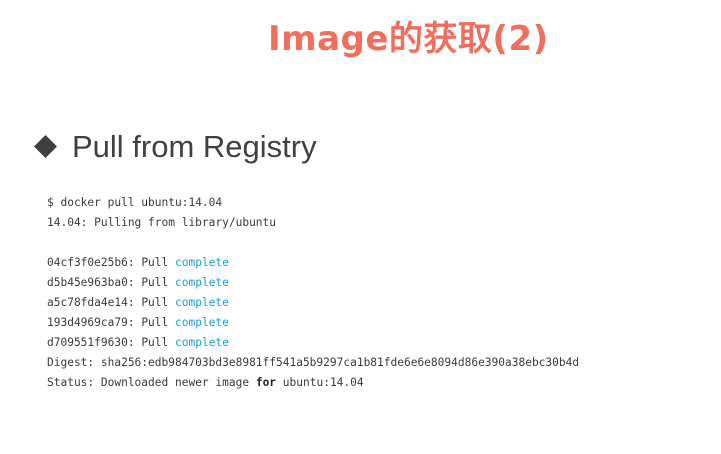 The height and width of the screenshot is (454, 721). I want to click on layer-id: a5c78fda4e14:, so click(91, 302).